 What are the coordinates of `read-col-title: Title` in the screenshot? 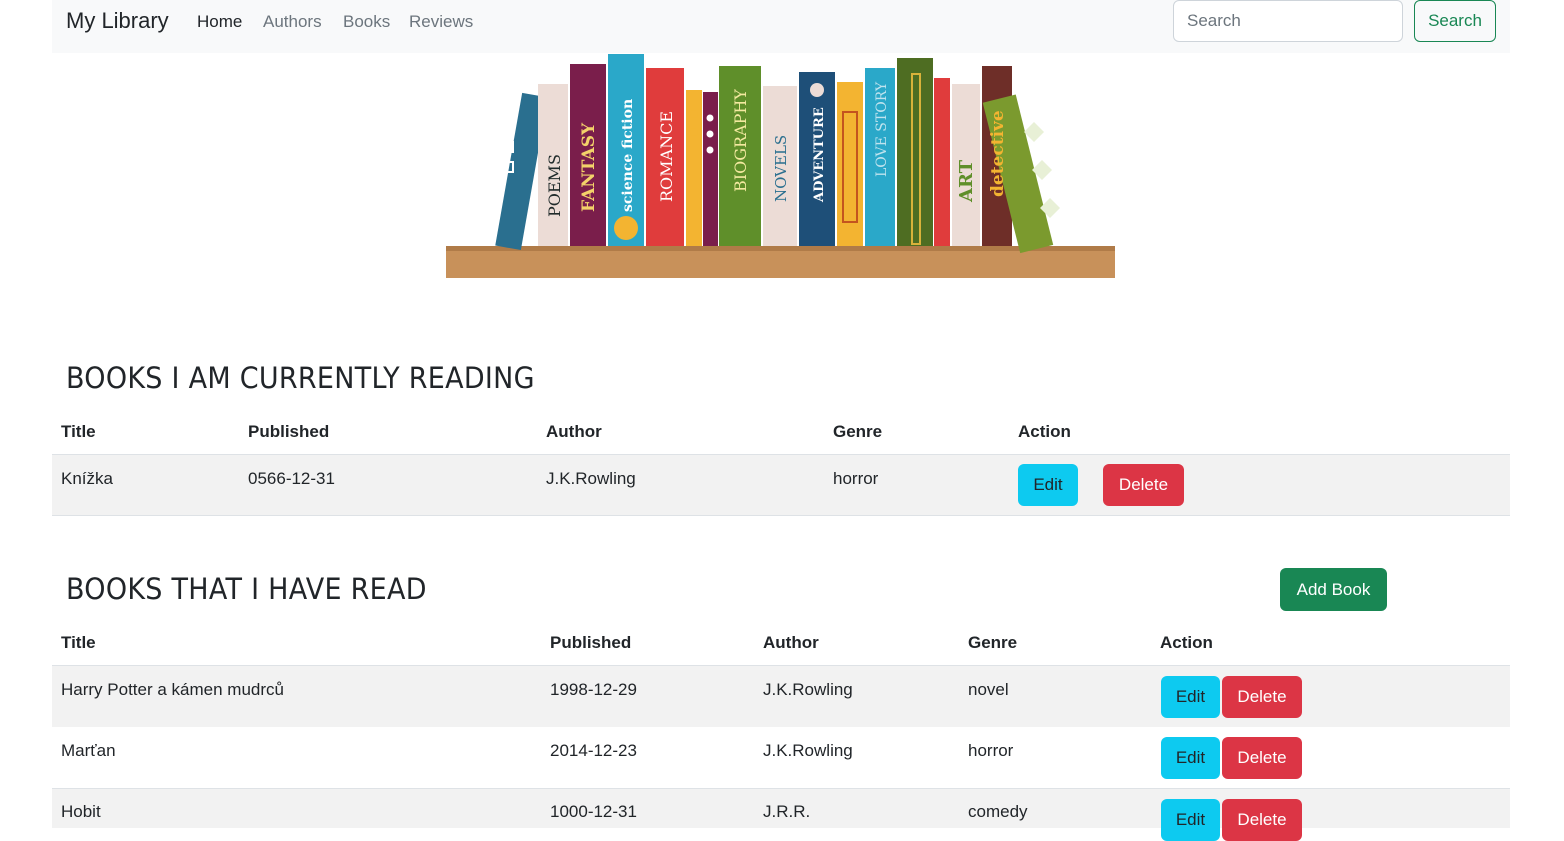 It's located at (78, 642).